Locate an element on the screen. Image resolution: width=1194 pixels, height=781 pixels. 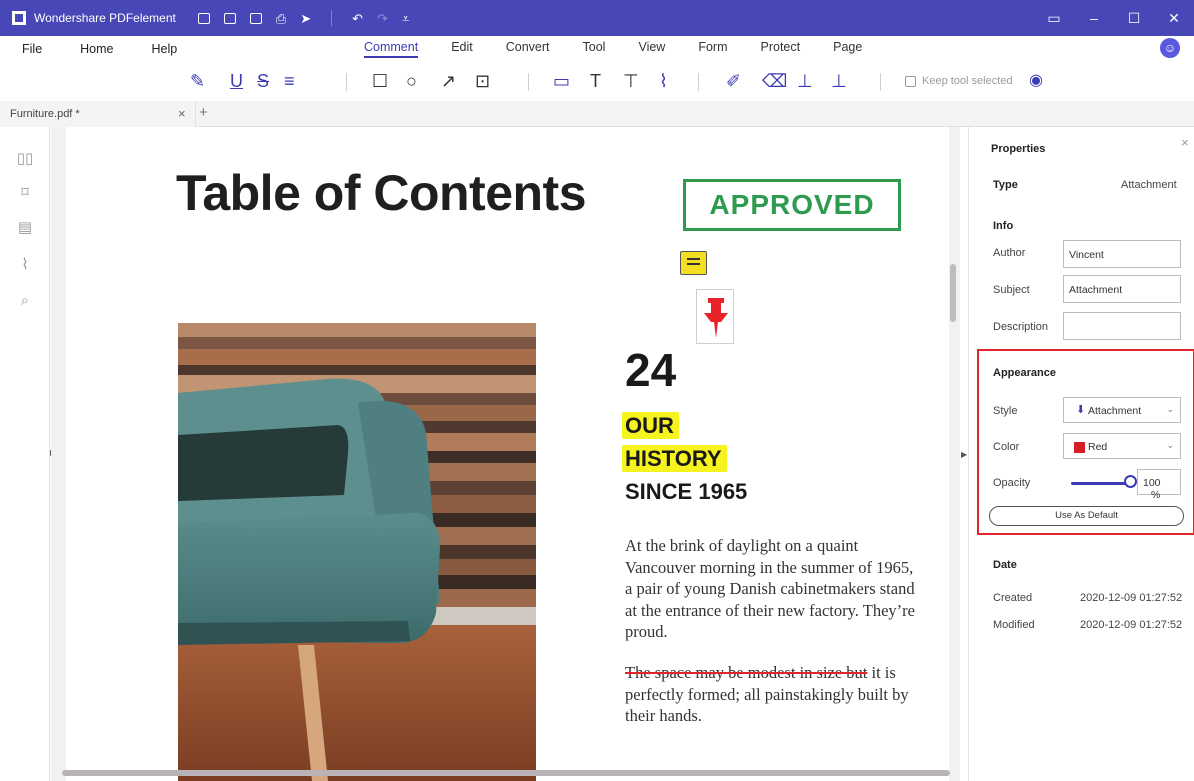
opacity-input: 100 % is located at coordinates (1159, 485).